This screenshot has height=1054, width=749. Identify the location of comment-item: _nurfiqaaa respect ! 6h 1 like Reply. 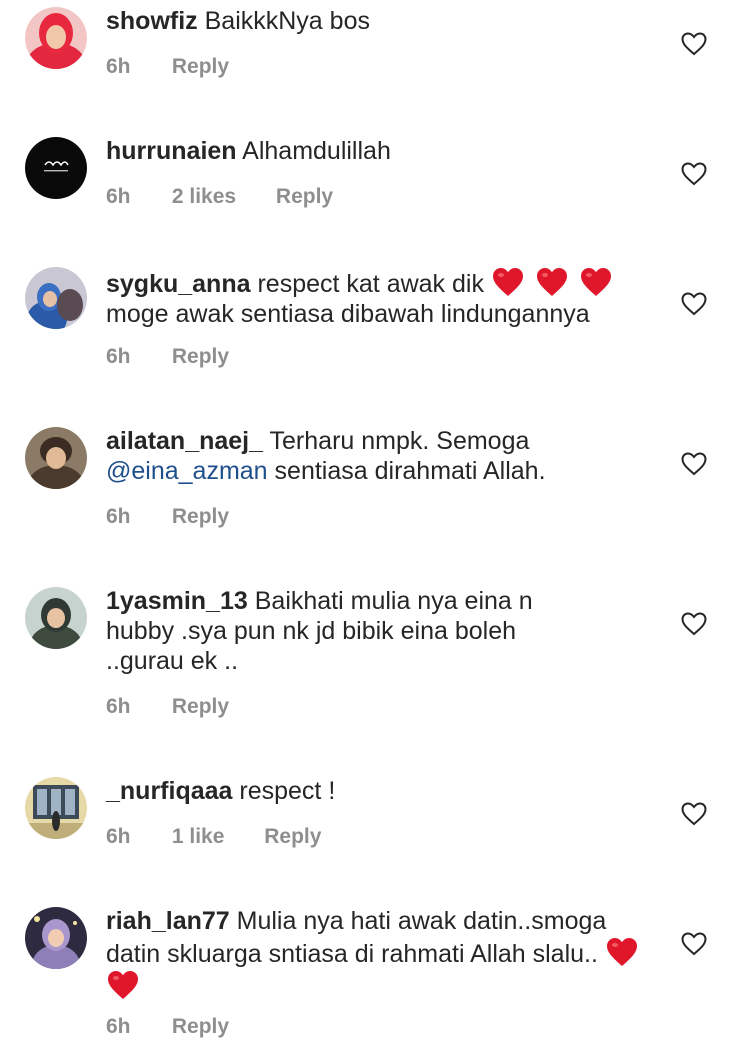
(374, 830).